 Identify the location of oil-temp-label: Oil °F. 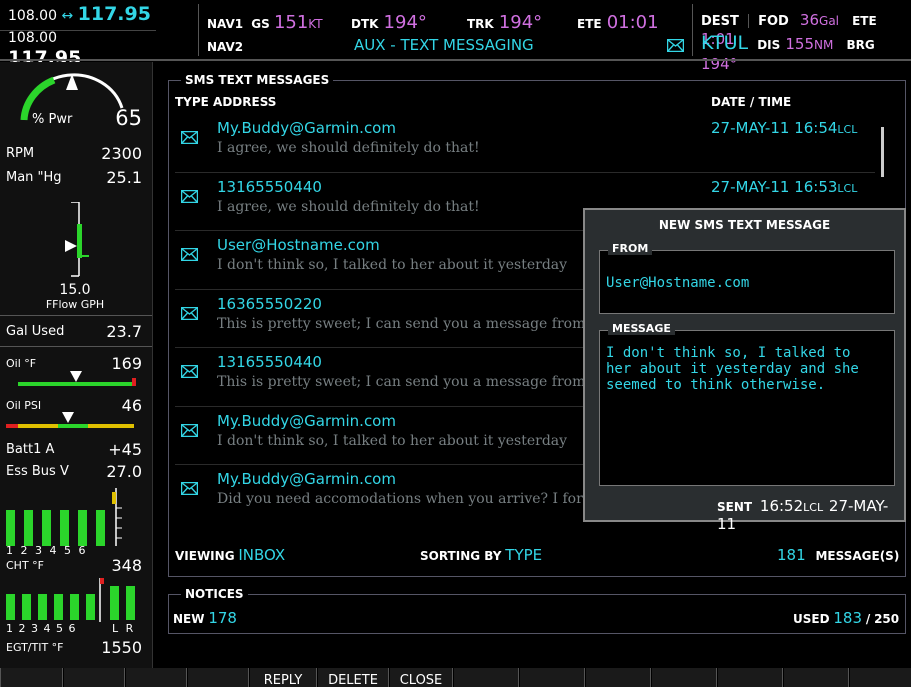
(21, 363).